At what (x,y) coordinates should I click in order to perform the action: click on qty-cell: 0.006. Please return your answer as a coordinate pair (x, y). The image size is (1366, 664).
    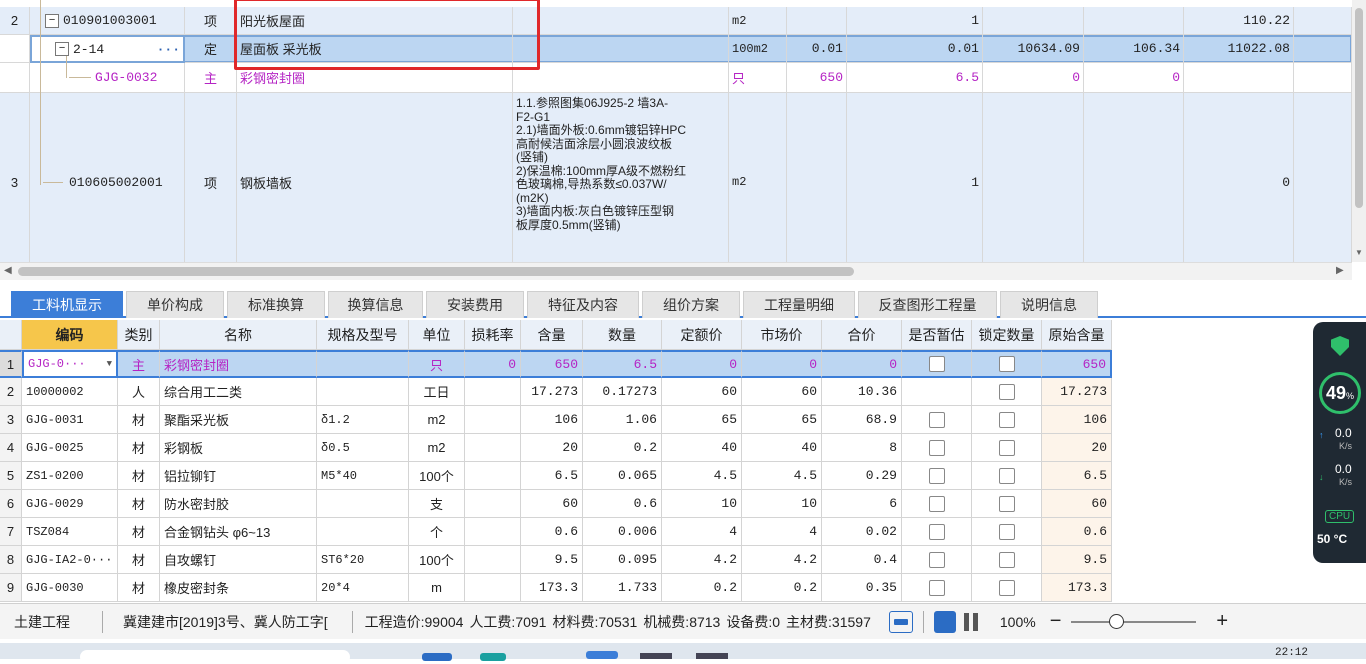
    Looking at the image, I should click on (622, 532).